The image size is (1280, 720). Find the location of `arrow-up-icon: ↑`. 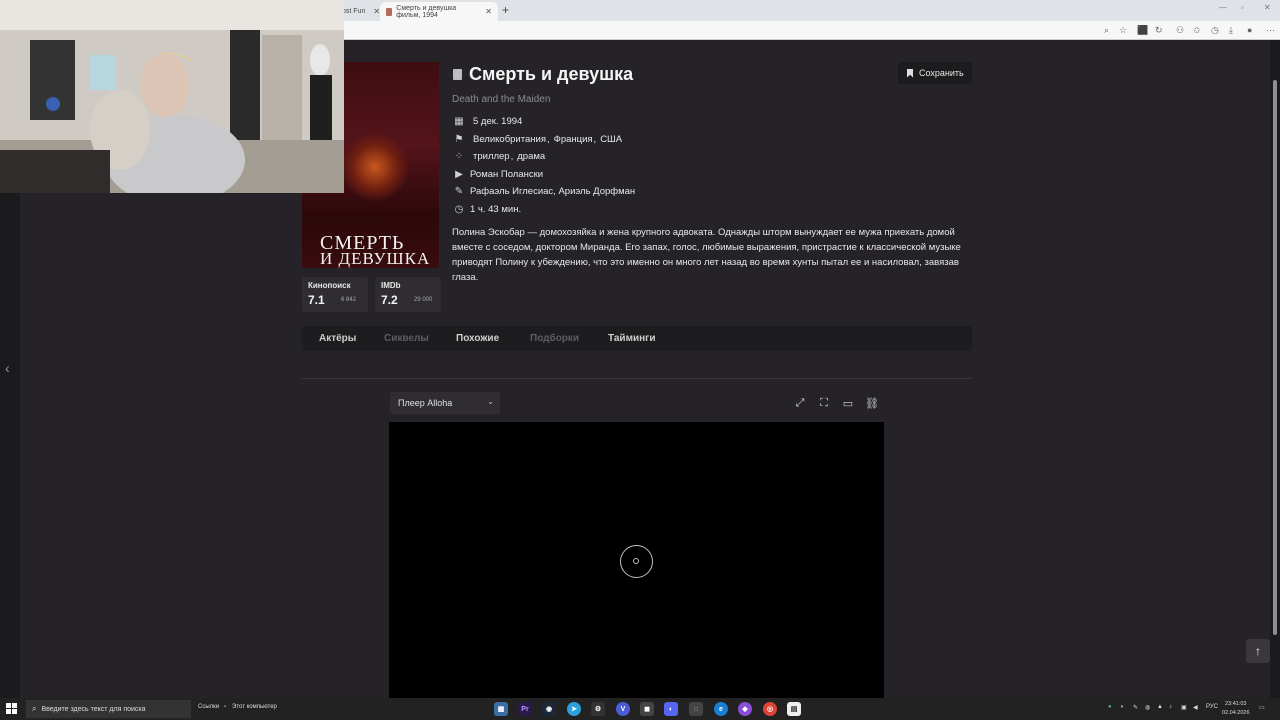

arrow-up-icon: ↑ is located at coordinates (1258, 651).